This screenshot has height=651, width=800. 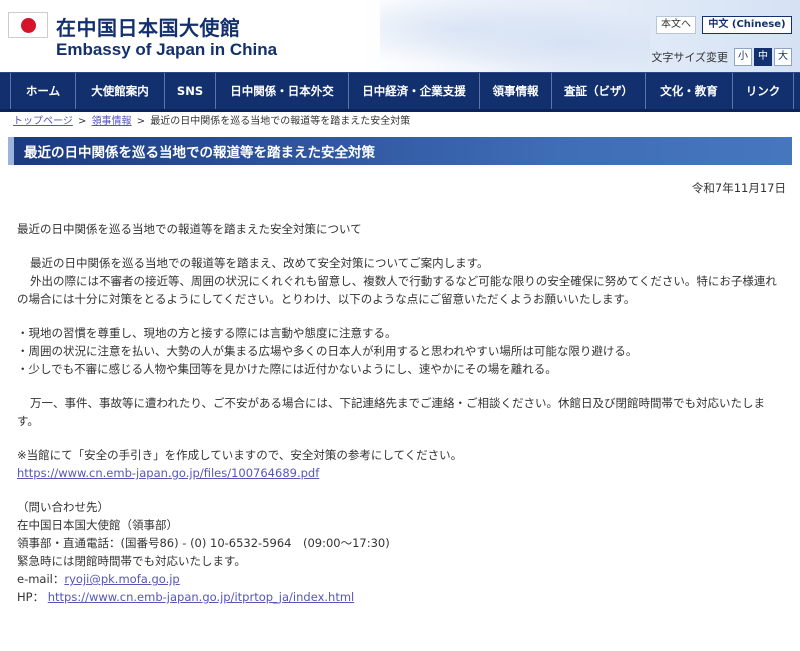 I want to click on nav-item-embassy: 大使館案内, so click(x=119, y=91).